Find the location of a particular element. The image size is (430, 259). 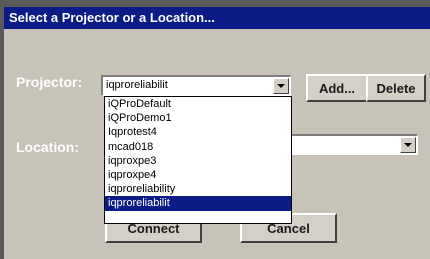

projector-option: iQProDefault is located at coordinates (198, 104).